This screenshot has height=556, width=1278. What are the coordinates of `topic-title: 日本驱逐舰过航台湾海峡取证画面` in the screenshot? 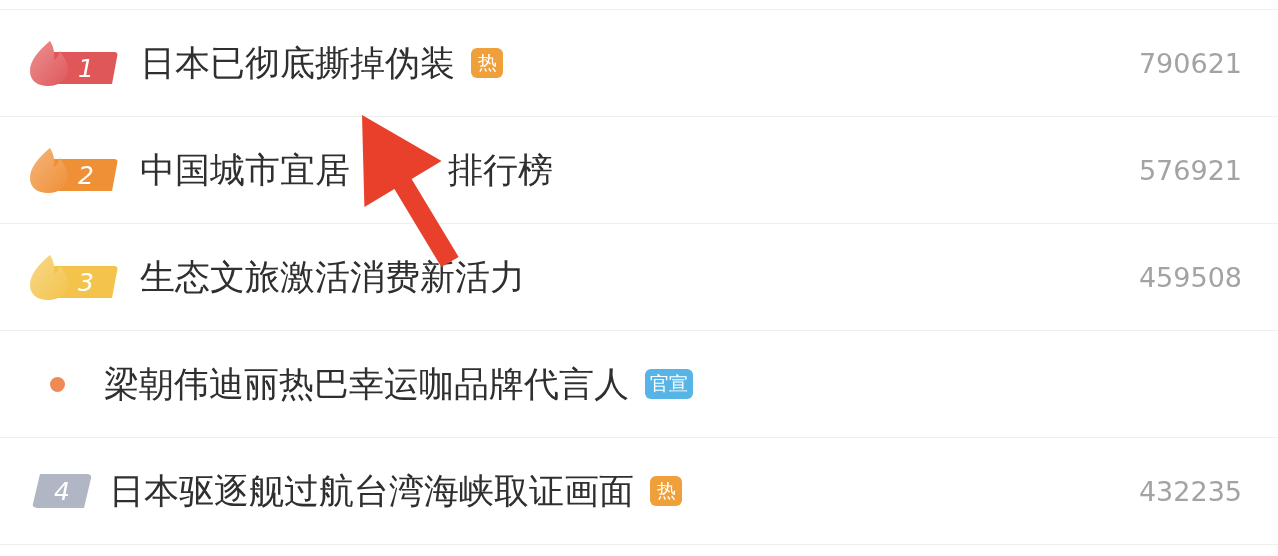 It's located at (371, 491).